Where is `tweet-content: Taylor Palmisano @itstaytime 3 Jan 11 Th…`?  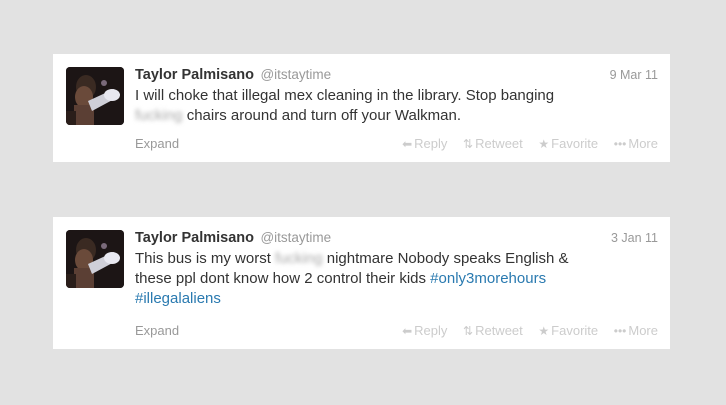
tweet-content: Taylor Palmisano @itstaytime 3 Jan 11 Th… is located at coordinates (396, 269).